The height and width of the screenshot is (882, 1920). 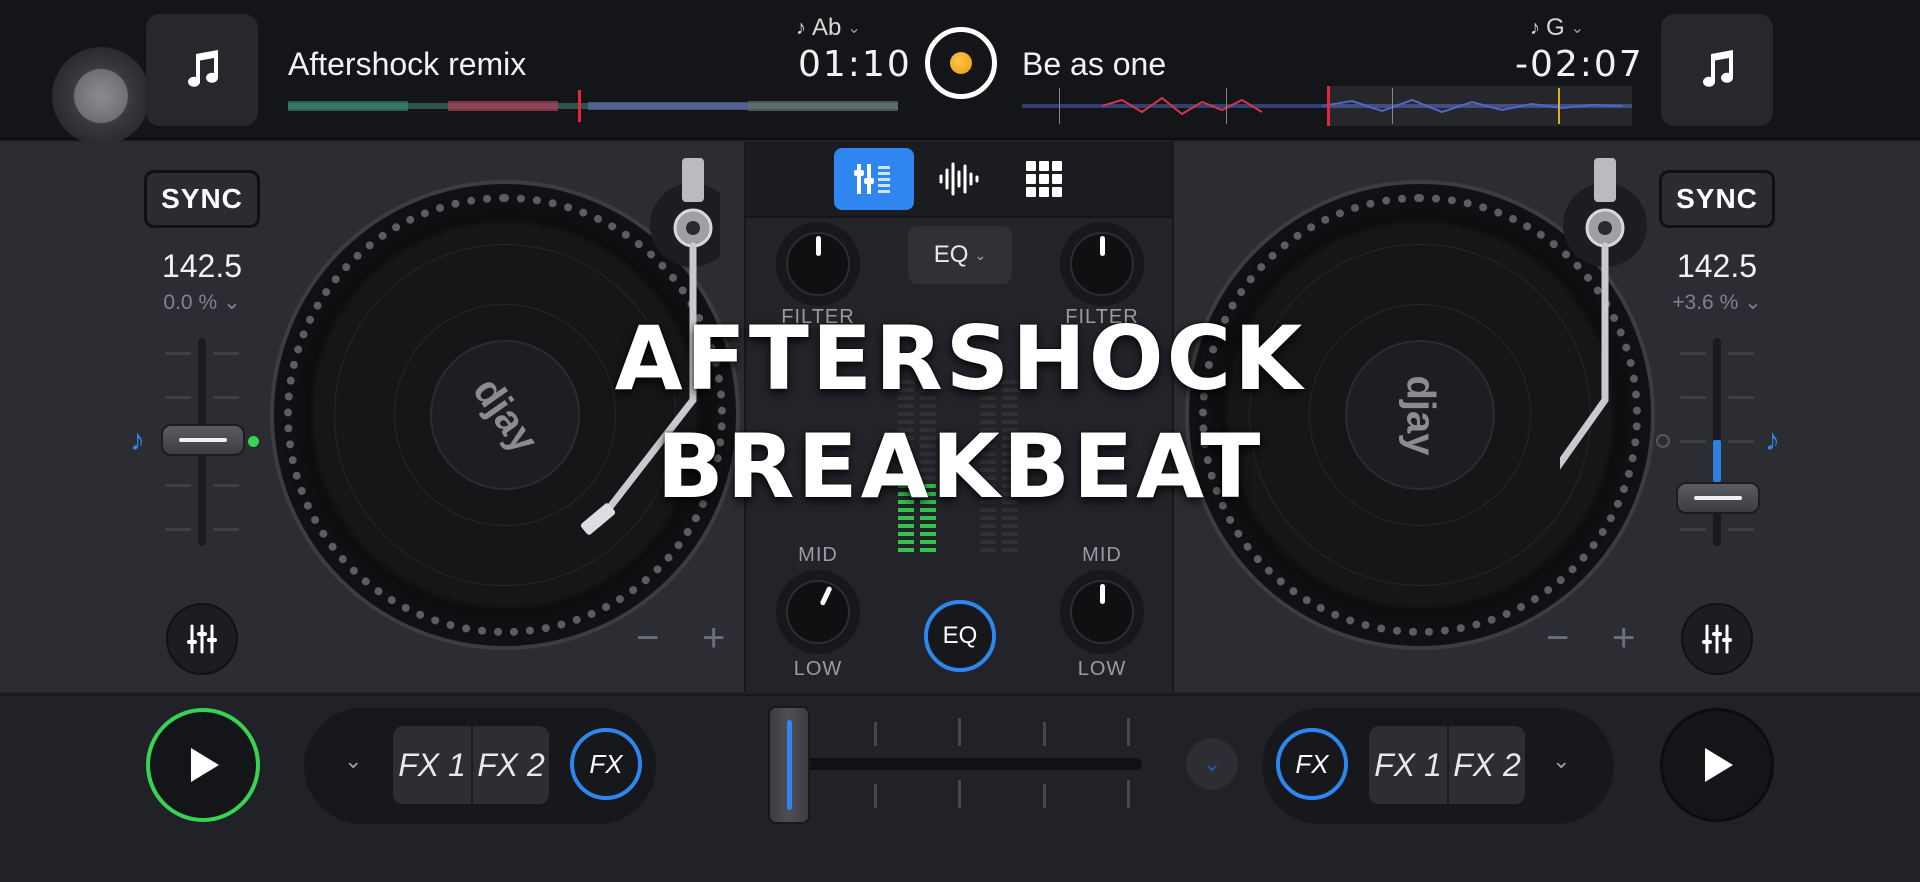 What do you see at coordinates (960, 358) in the screenshot?
I see `overlay-title-line1: AFTERSHOCK` at bounding box center [960, 358].